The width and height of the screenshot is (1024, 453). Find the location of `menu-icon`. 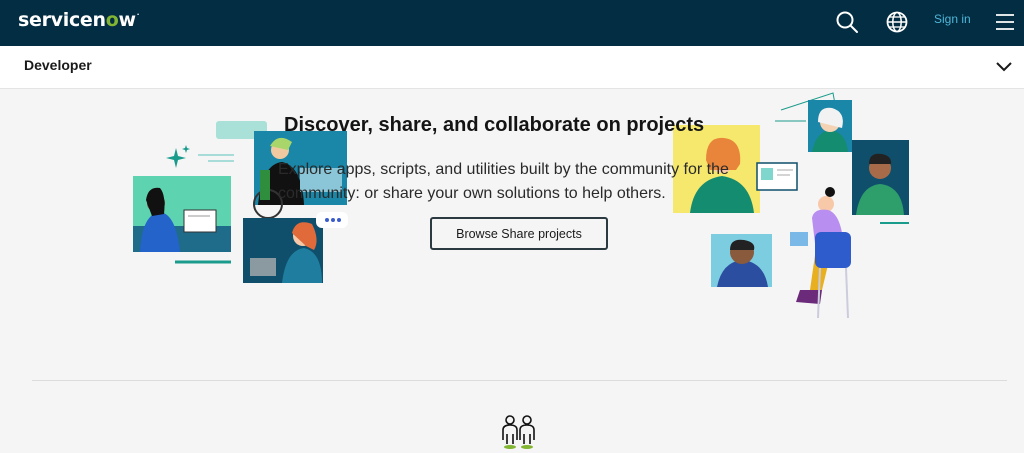

menu-icon is located at coordinates (1005, 22).